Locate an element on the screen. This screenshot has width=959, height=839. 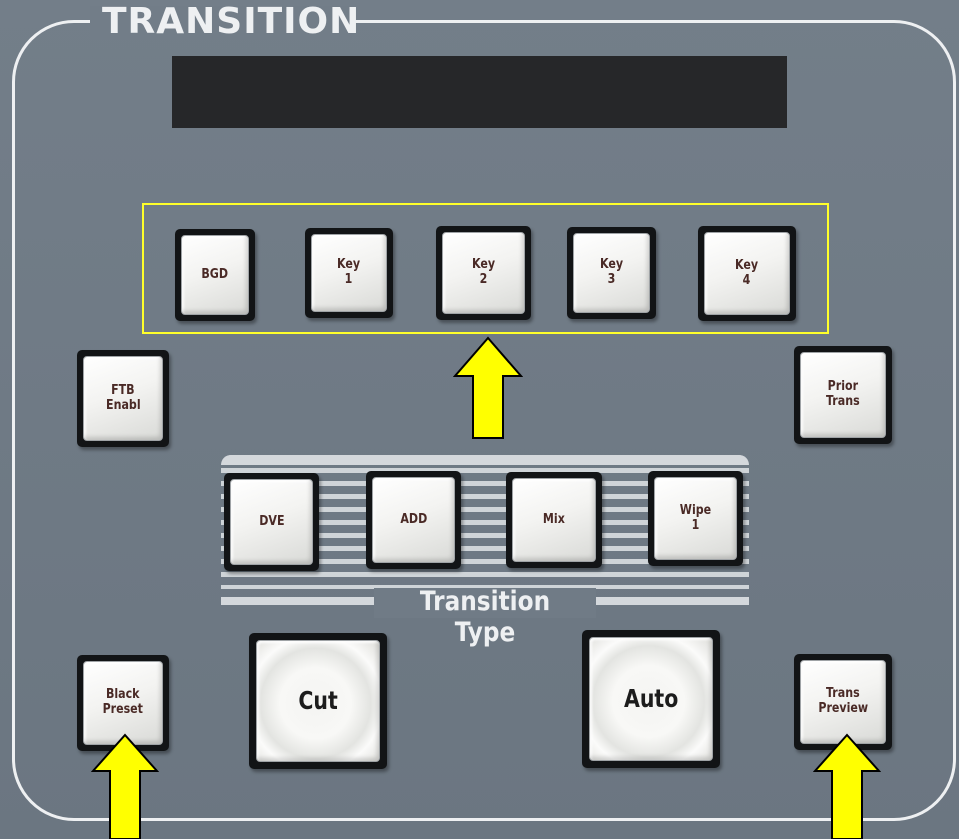
cut-button: Cut is located at coordinates (318, 701).